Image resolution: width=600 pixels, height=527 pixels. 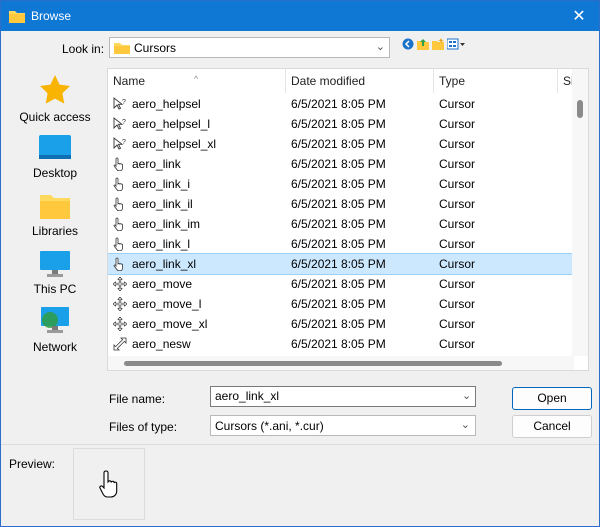 What do you see at coordinates (496, 81) in the screenshot?
I see `column-type: Type` at bounding box center [496, 81].